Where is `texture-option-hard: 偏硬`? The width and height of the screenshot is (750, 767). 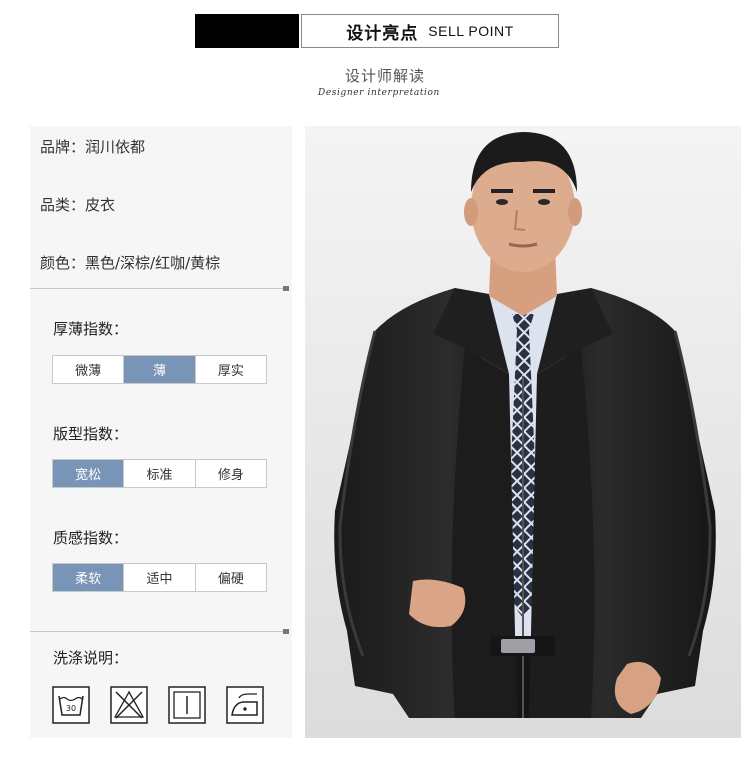
texture-option-hard: 偏硬 is located at coordinates (231, 577).